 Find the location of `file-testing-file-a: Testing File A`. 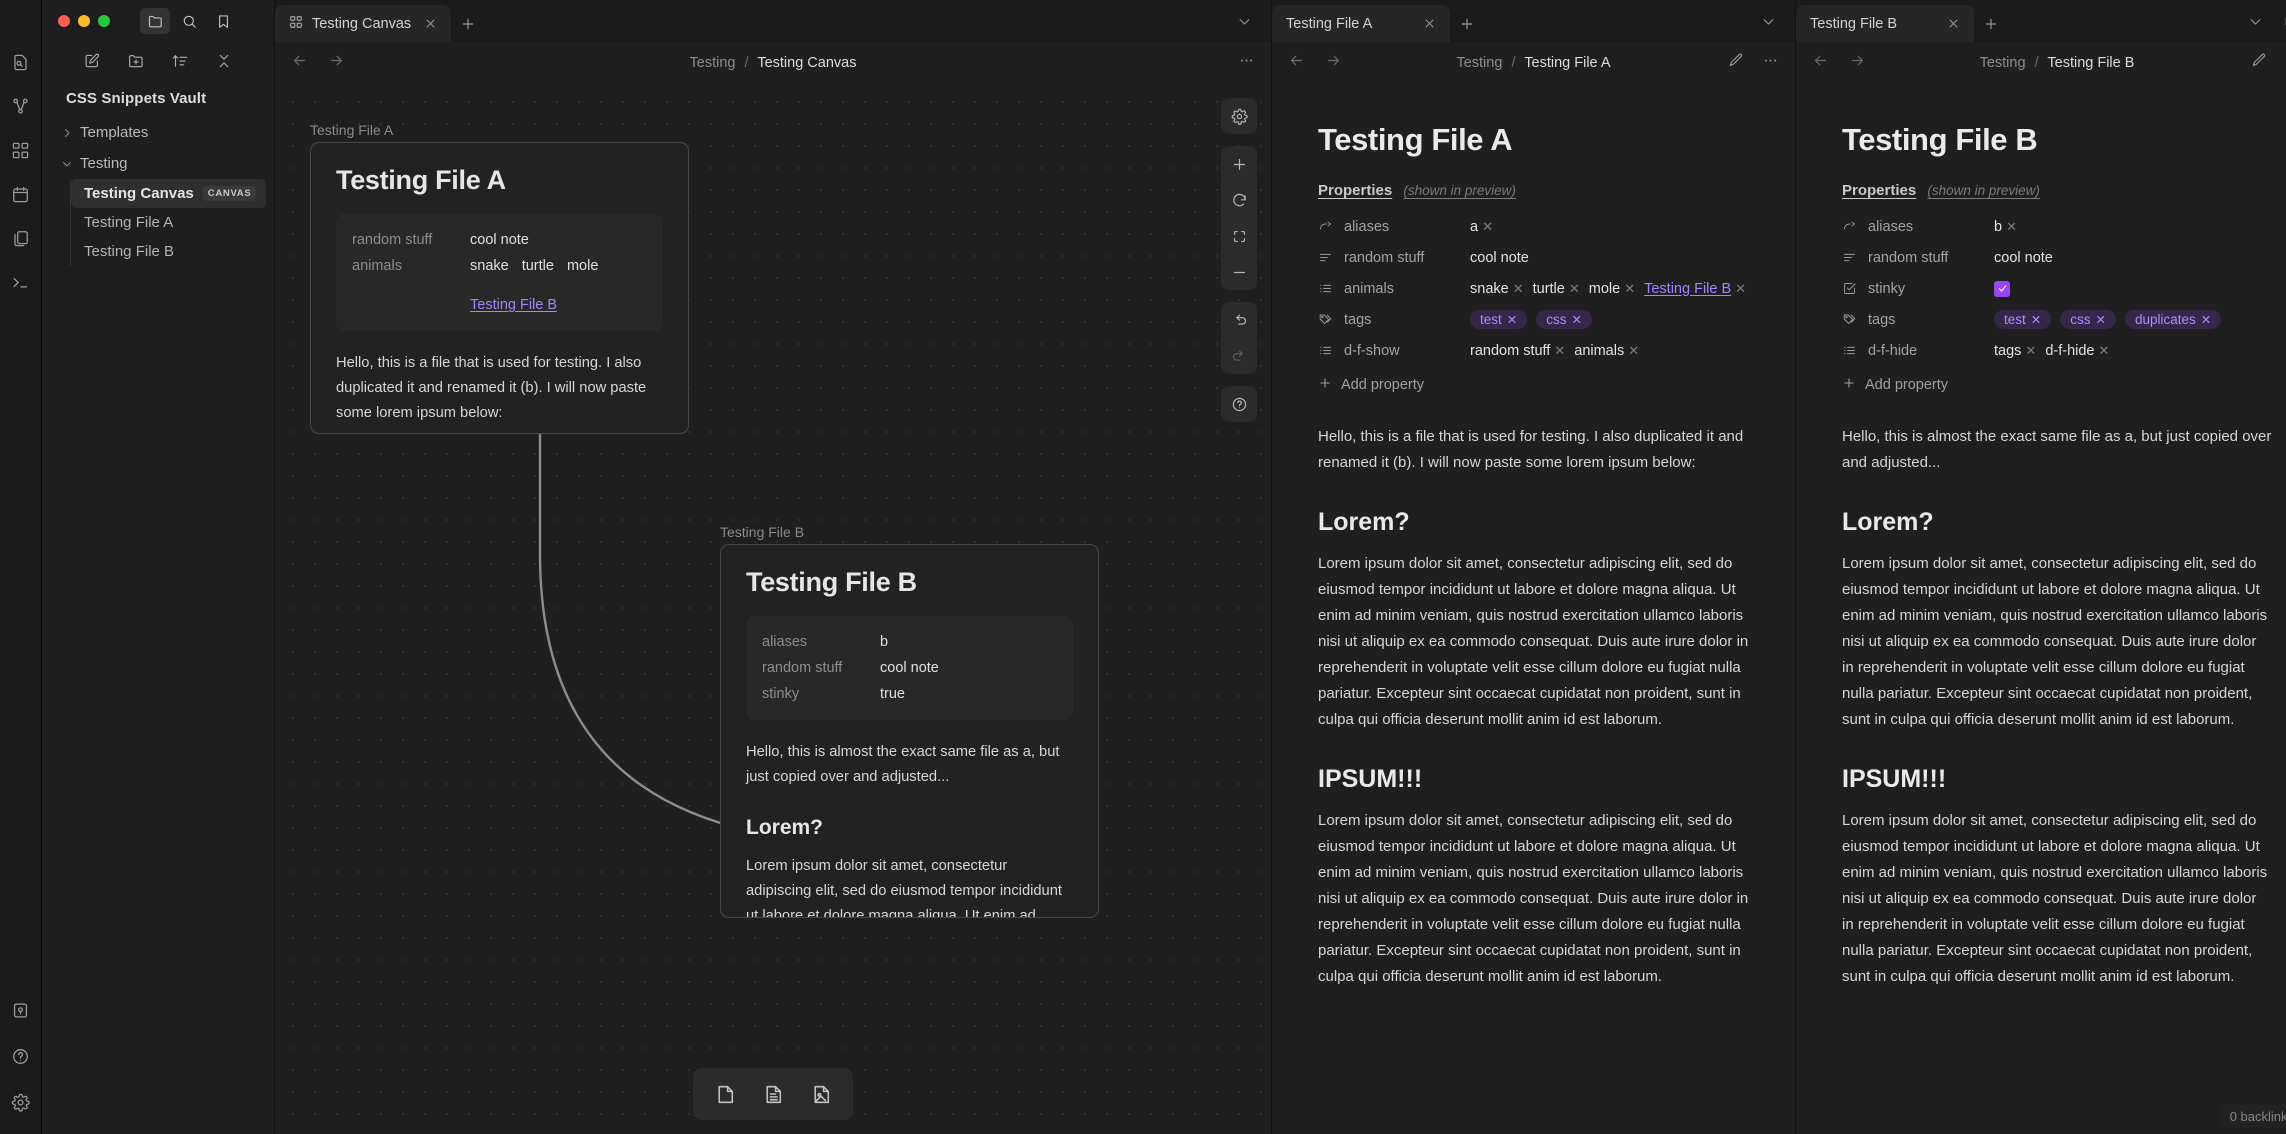

file-testing-file-a: Testing File A is located at coordinates (168, 222).